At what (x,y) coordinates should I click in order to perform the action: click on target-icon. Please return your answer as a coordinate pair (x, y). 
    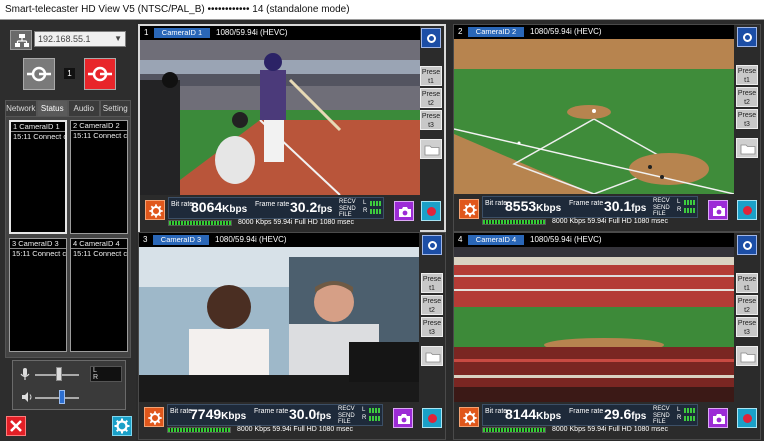
    Looking at the image, I should click on (432, 245).